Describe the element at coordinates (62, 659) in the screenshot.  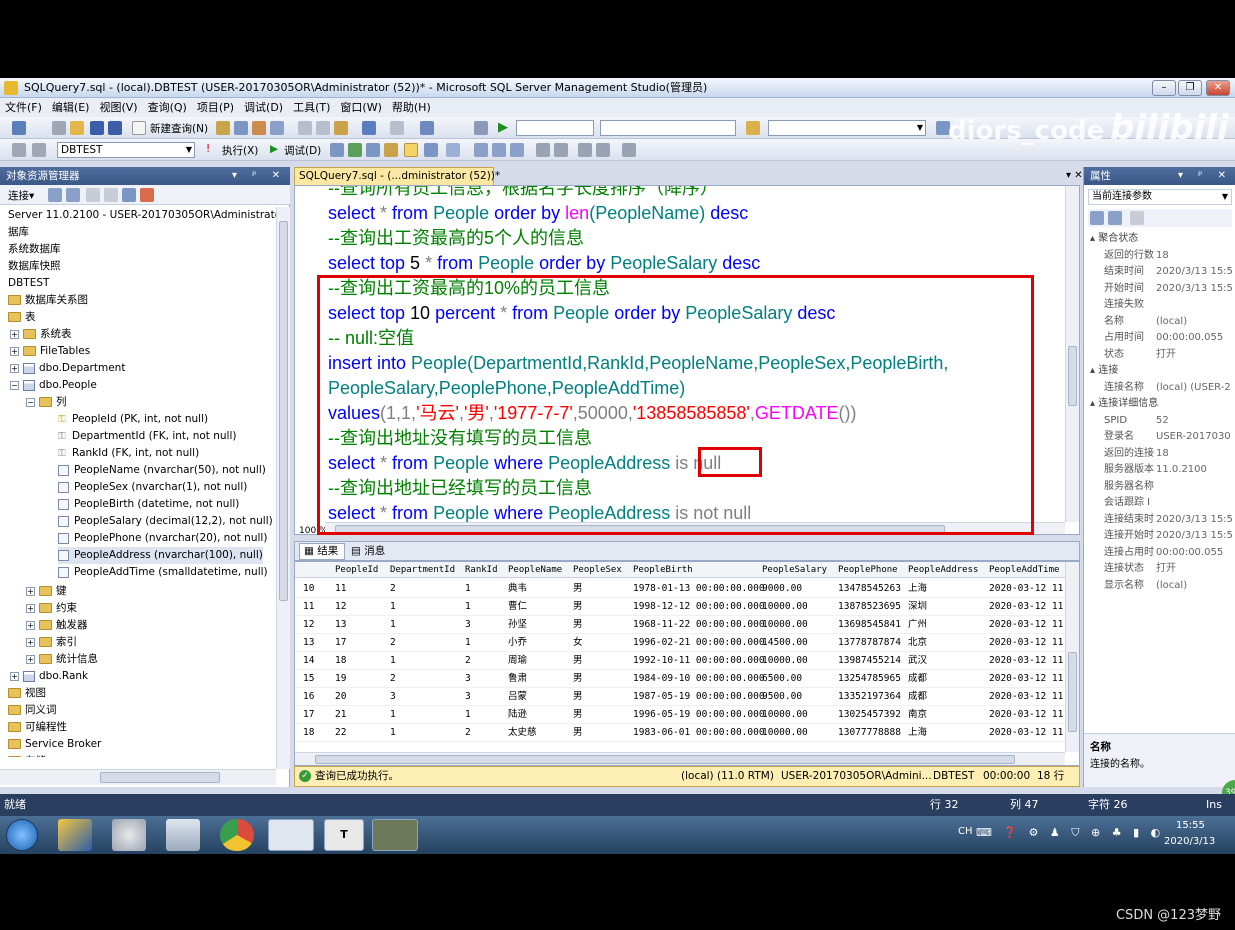
I see `tree-node: + 统计信息` at that location.